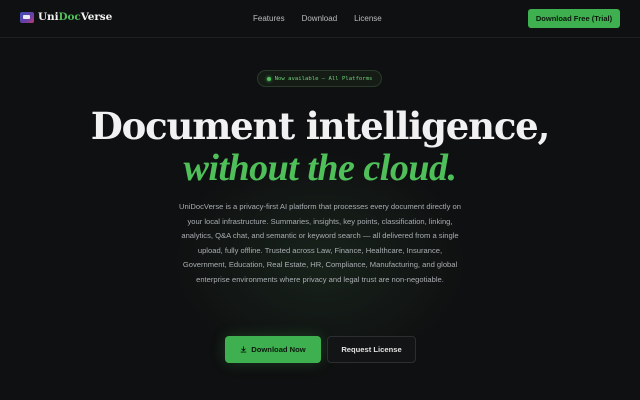  Describe the element at coordinates (320, 168) in the screenshot. I see `hero-headline-accent: without the cloud.` at that location.